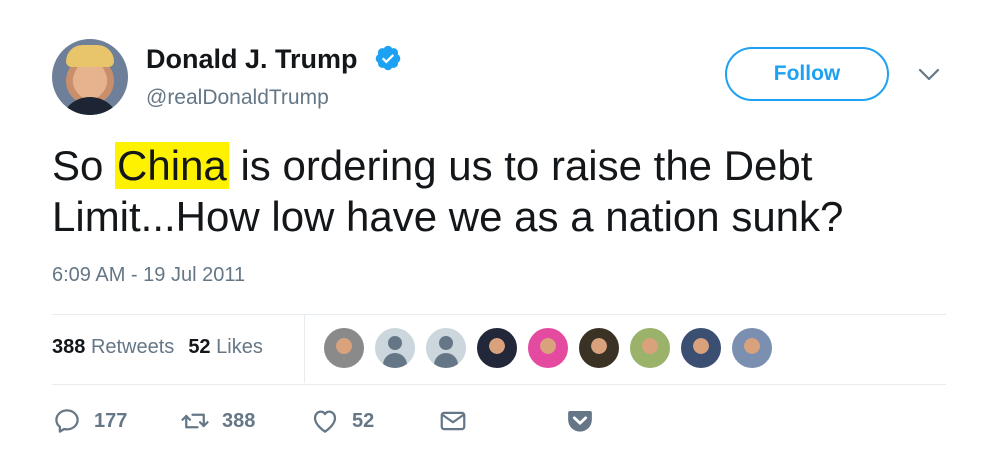 This screenshot has height=469, width=990. I want to click on direct-message-button, so click(459, 421).